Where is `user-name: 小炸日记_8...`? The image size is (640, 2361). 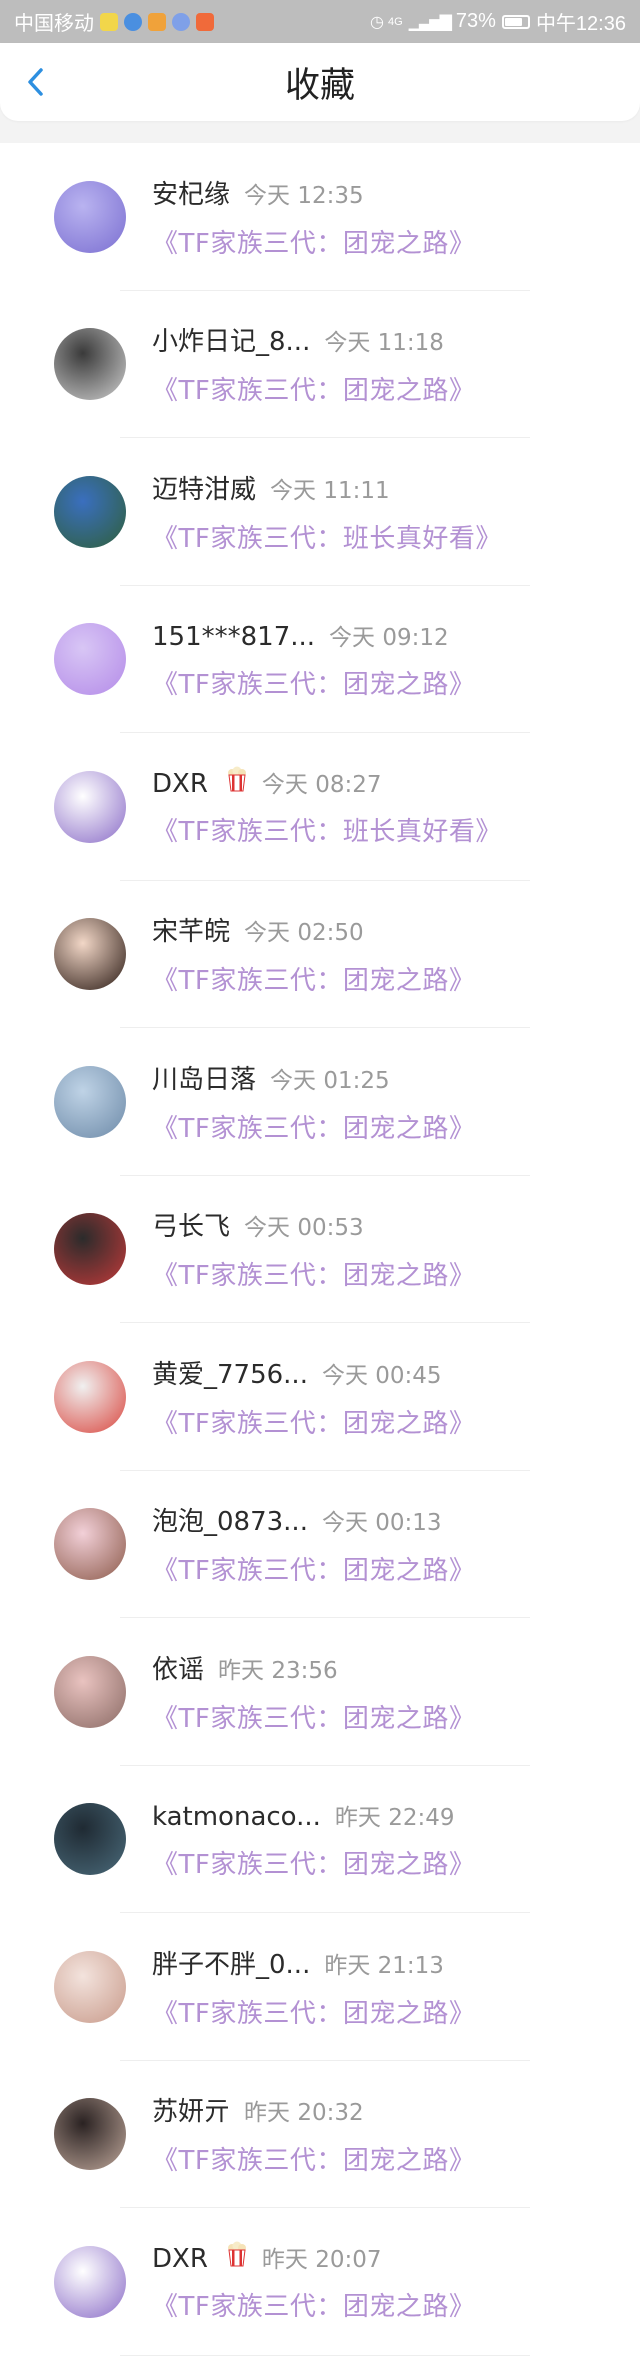
user-name: 小炸日记_8... is located at coordinates (231, 342).